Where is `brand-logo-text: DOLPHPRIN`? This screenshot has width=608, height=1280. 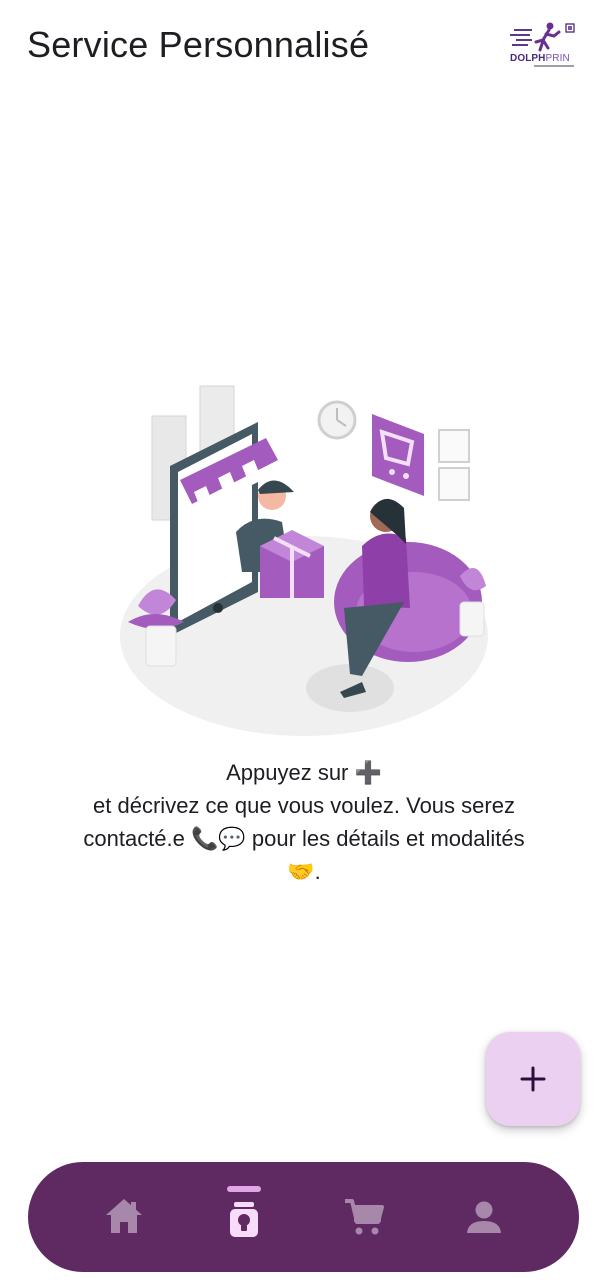 brand-logo-text: DOLPHPRIN is located at coordinates (540, 58).